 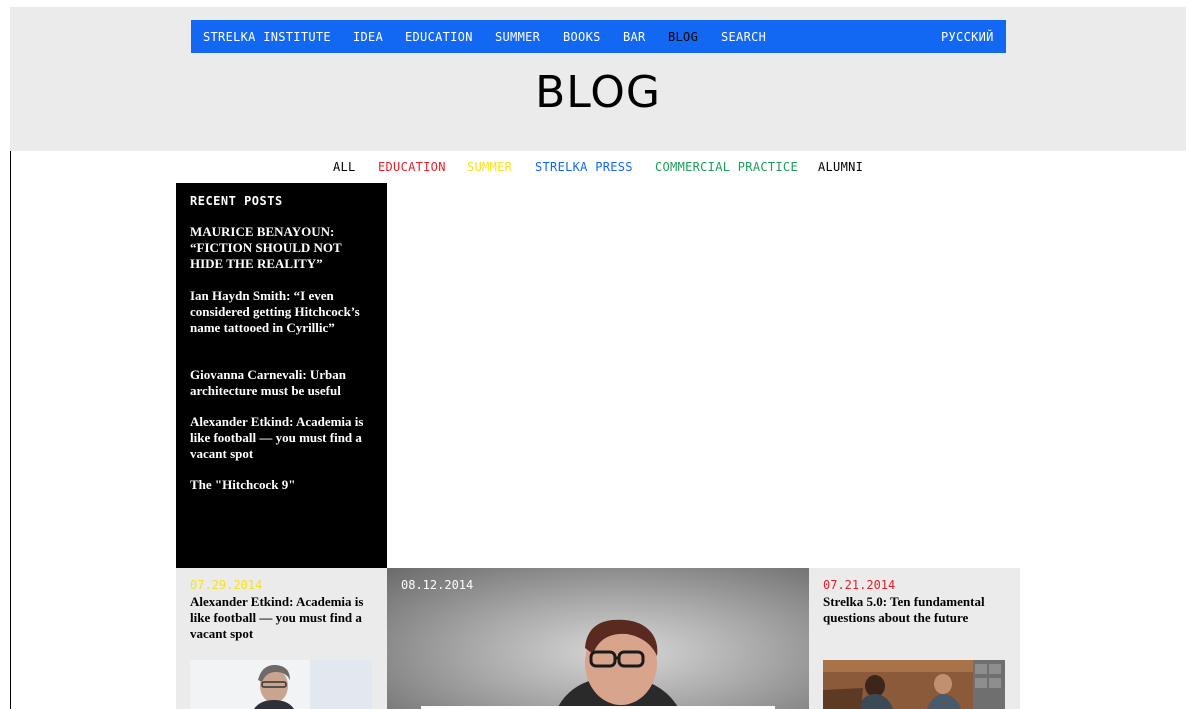 What do you see at coordinates (683, 37) in the screenshot?
I see `nav-item-blog: BLOG` at bounding box center [683, 37].